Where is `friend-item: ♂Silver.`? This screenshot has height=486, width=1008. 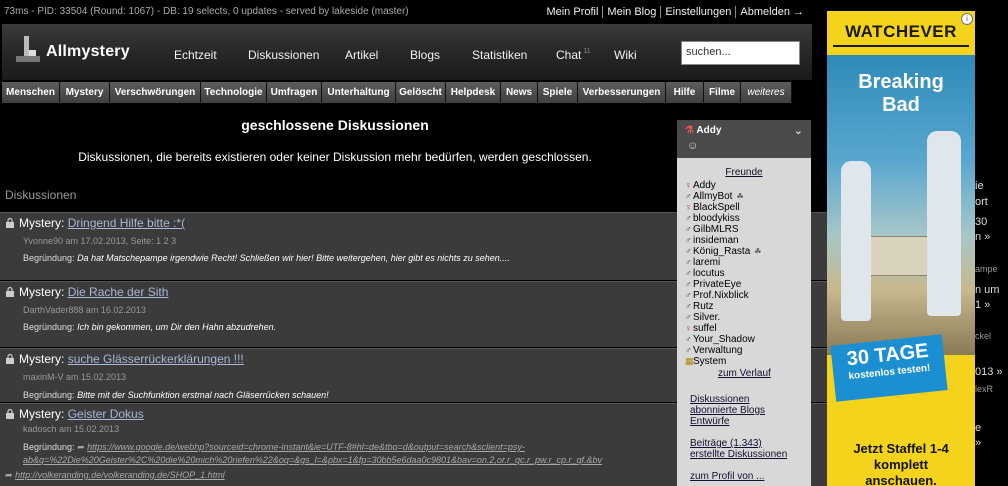 friend-item: ♂Silver. is located at coordinates (748, 317).